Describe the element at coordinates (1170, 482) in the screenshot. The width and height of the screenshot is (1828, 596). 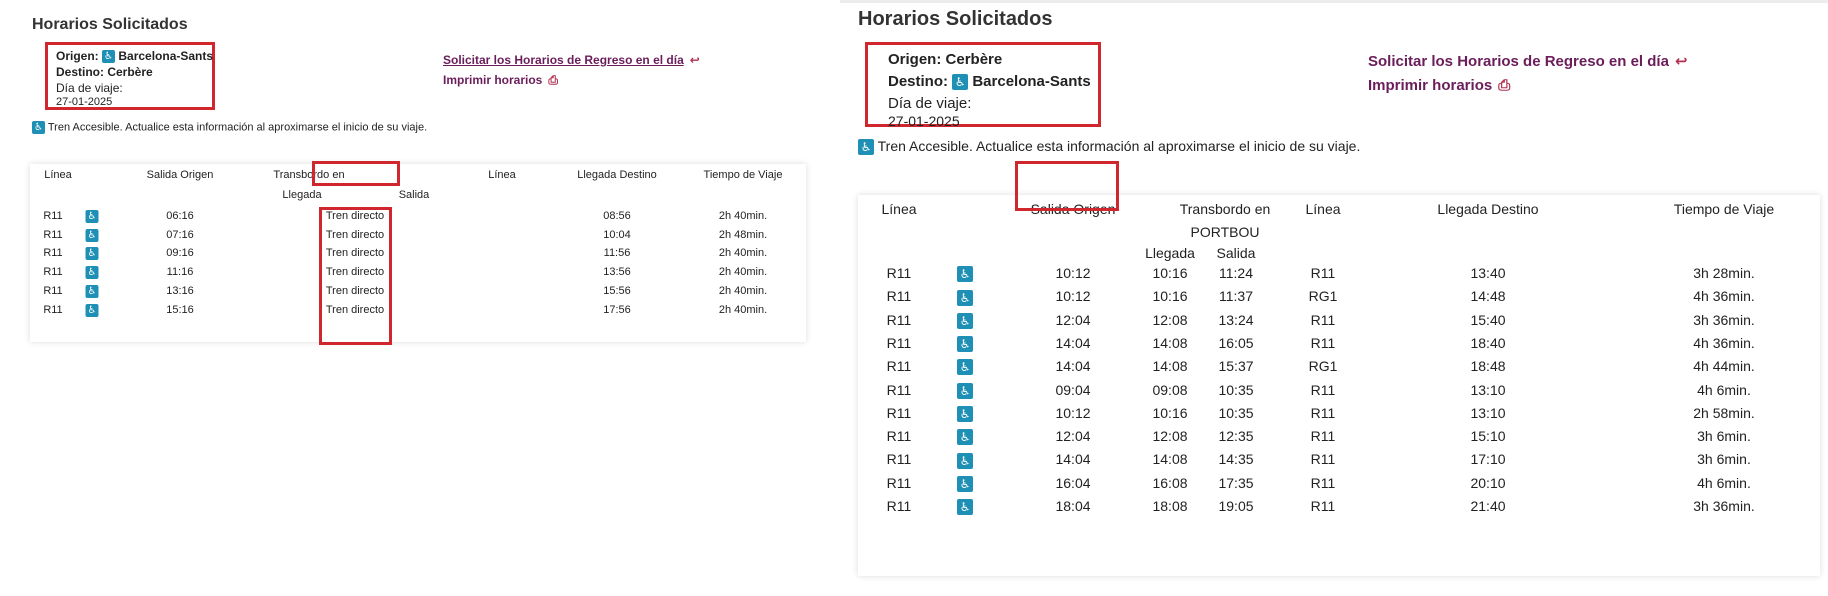
I see `transfer-arrival-cell: 16:08` at that location.